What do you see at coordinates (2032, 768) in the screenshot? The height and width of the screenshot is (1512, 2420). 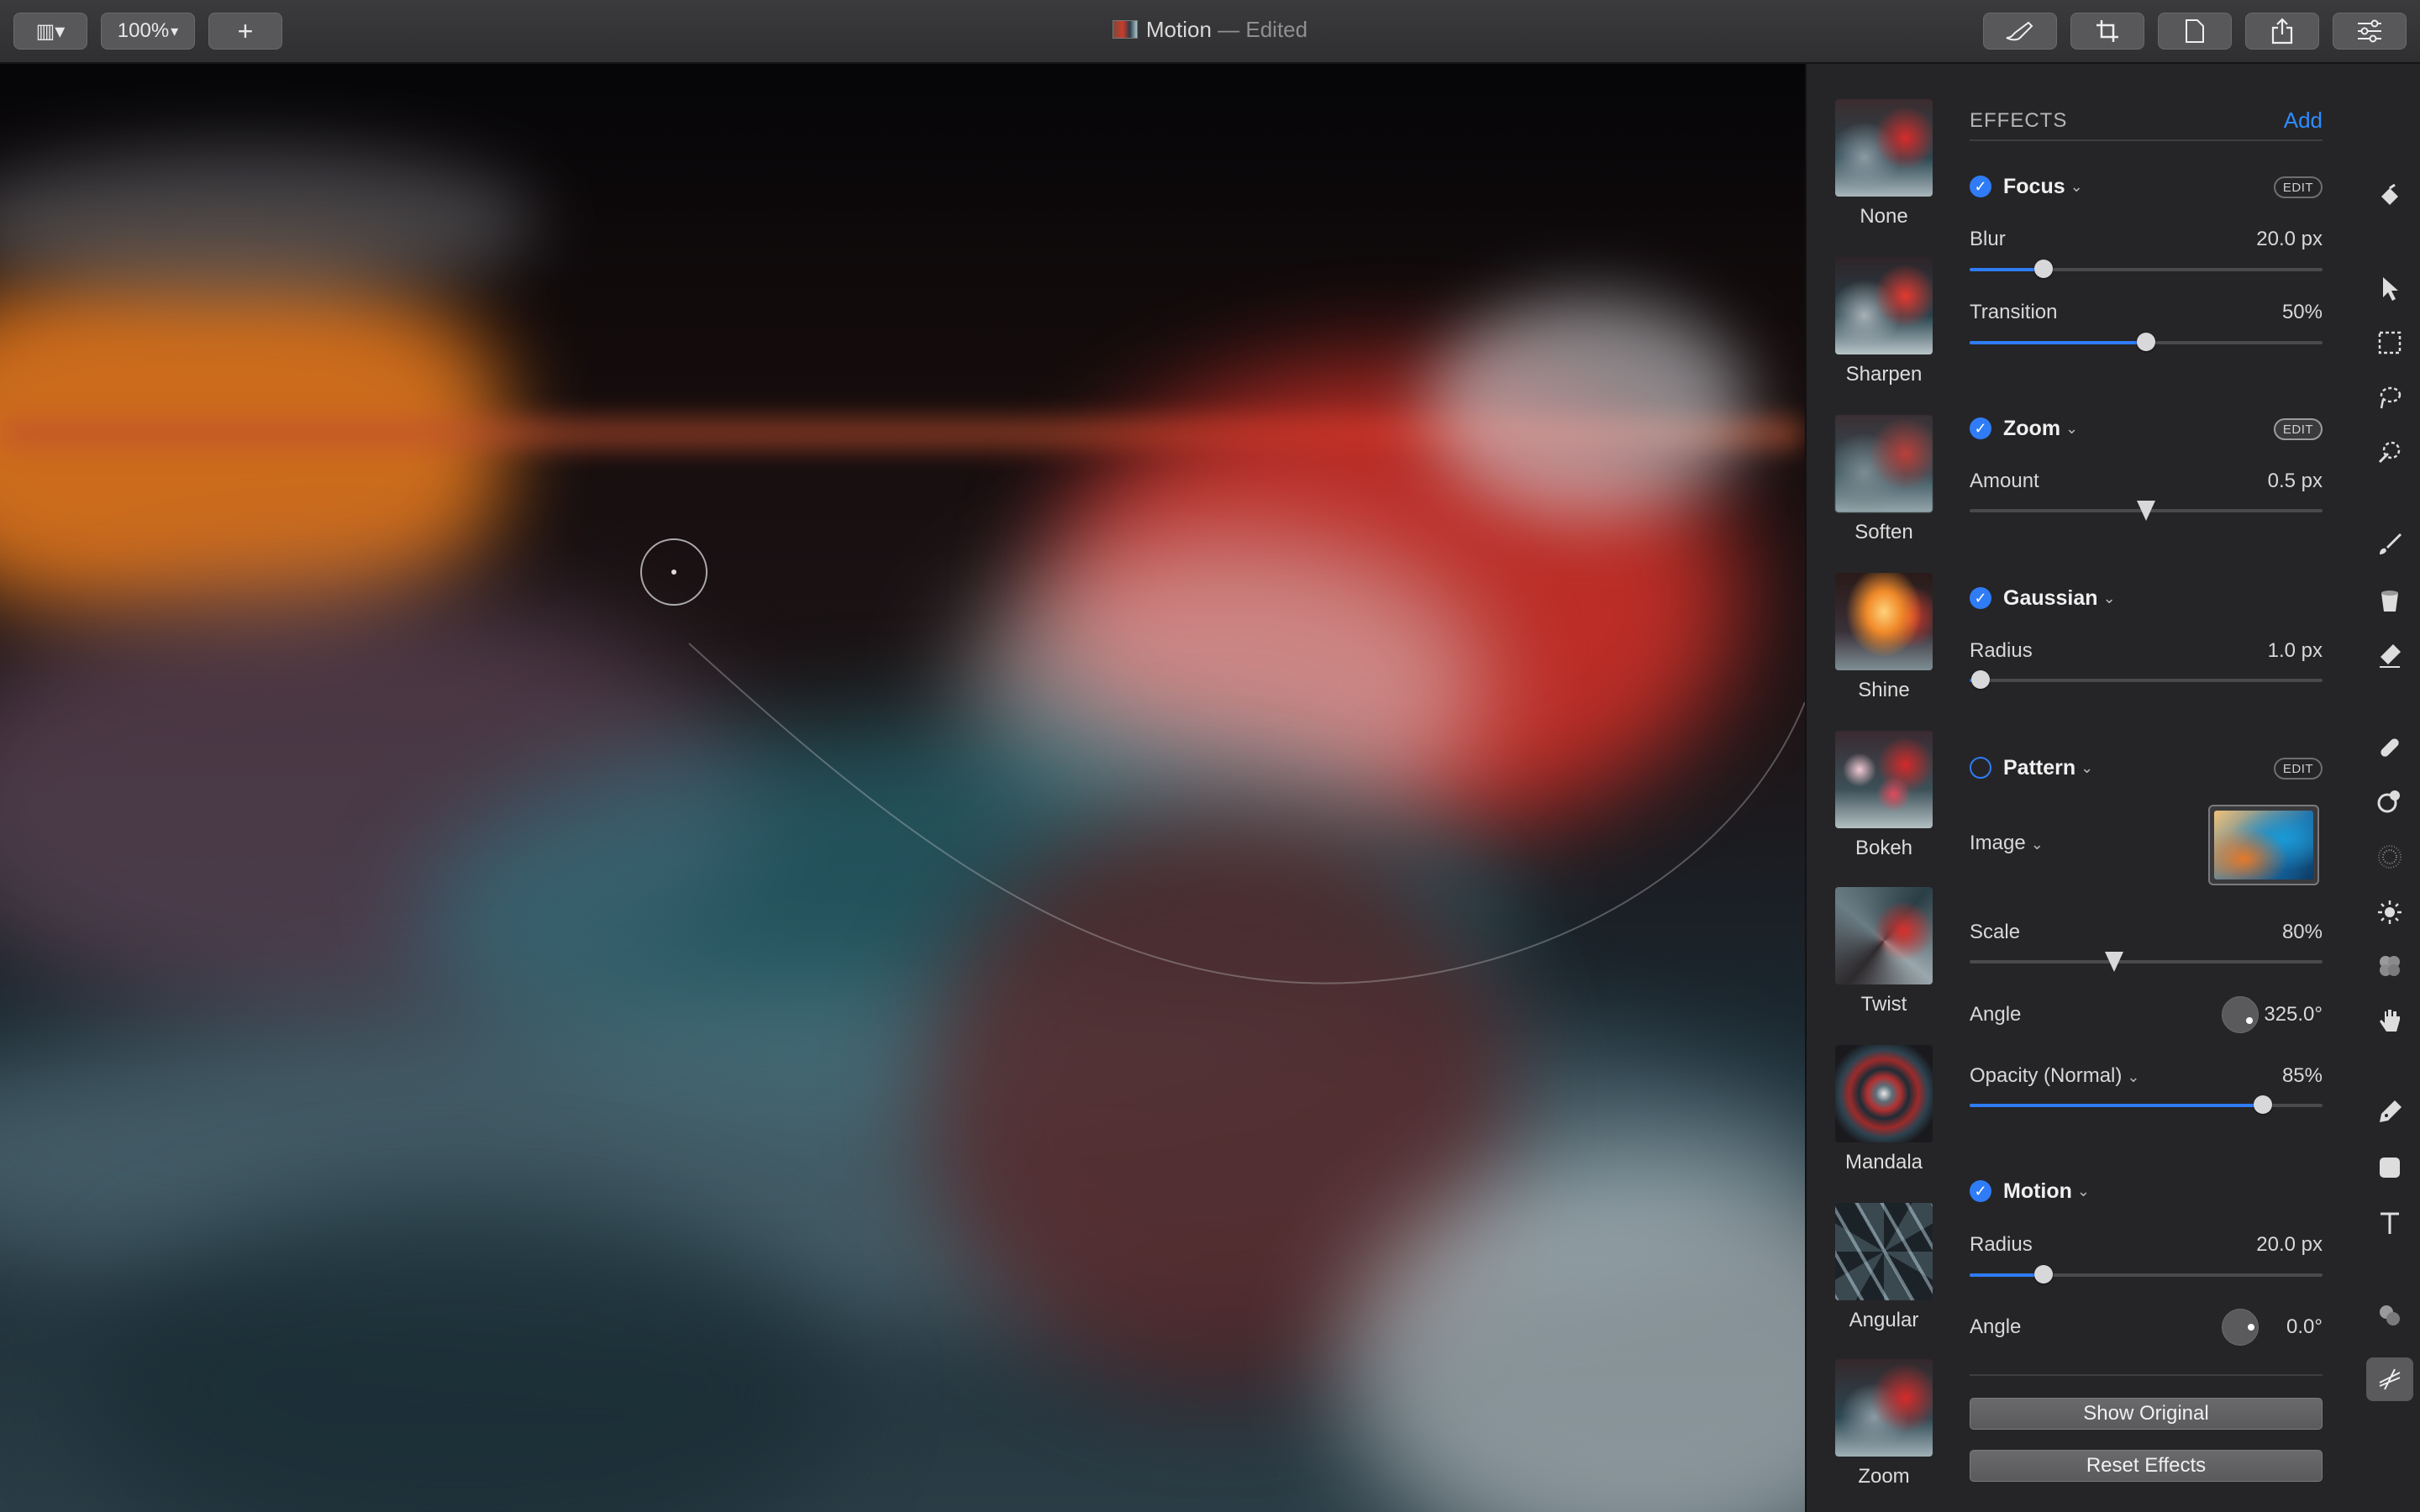 I see `pattern-section-title: Pattern ⌄` at bounding box center [2032, 768].